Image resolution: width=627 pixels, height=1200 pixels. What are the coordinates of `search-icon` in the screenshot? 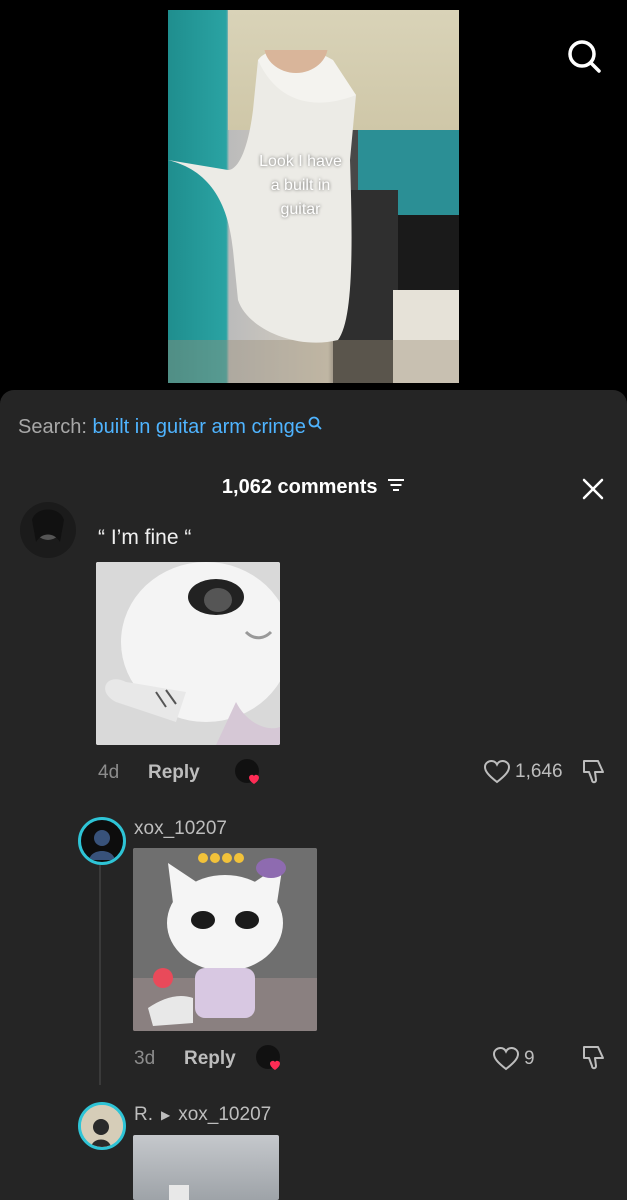 It's located at (584, 56).